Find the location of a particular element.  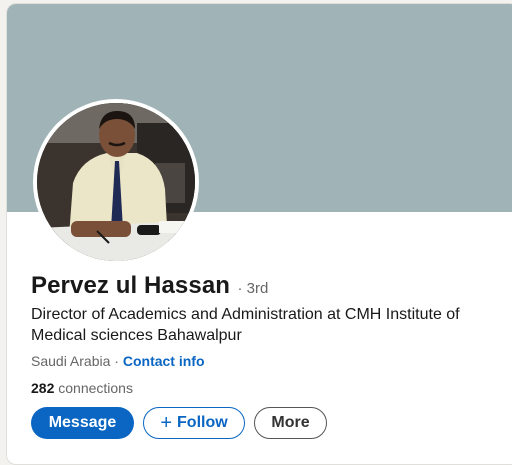

message-button: Message is located at coordinates (82, 423).